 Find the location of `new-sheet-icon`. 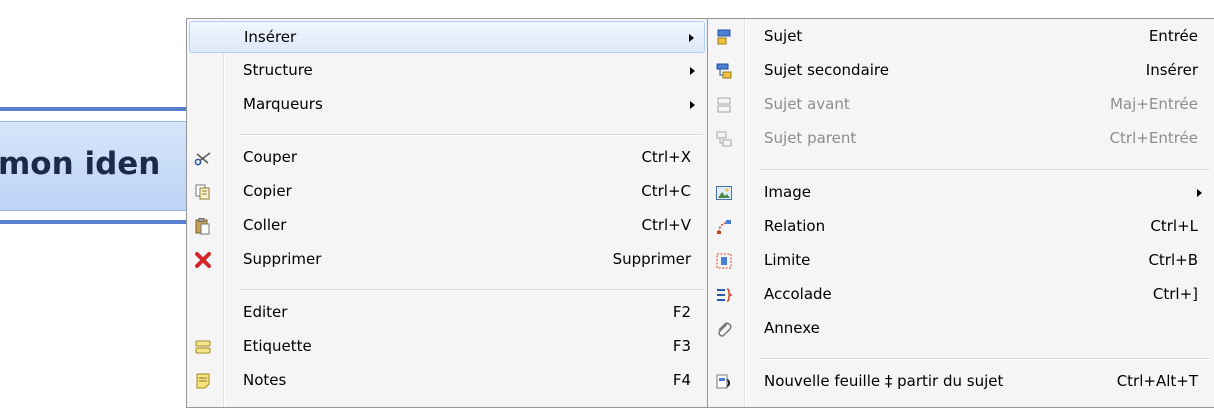

new-sheet-icon is located at coordinates (723, 381).